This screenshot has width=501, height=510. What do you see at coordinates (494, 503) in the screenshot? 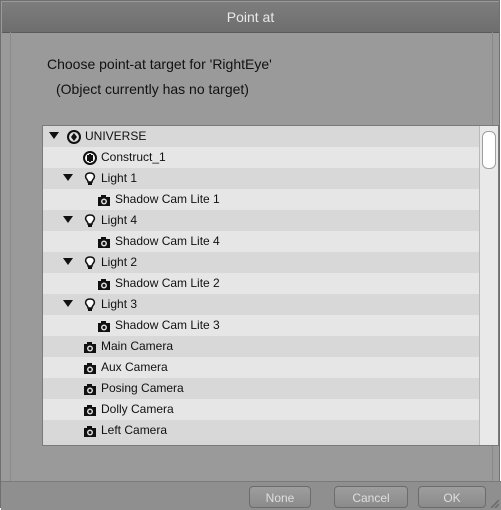
I see `resize-grip-icon` at bounding box center [494, 503].